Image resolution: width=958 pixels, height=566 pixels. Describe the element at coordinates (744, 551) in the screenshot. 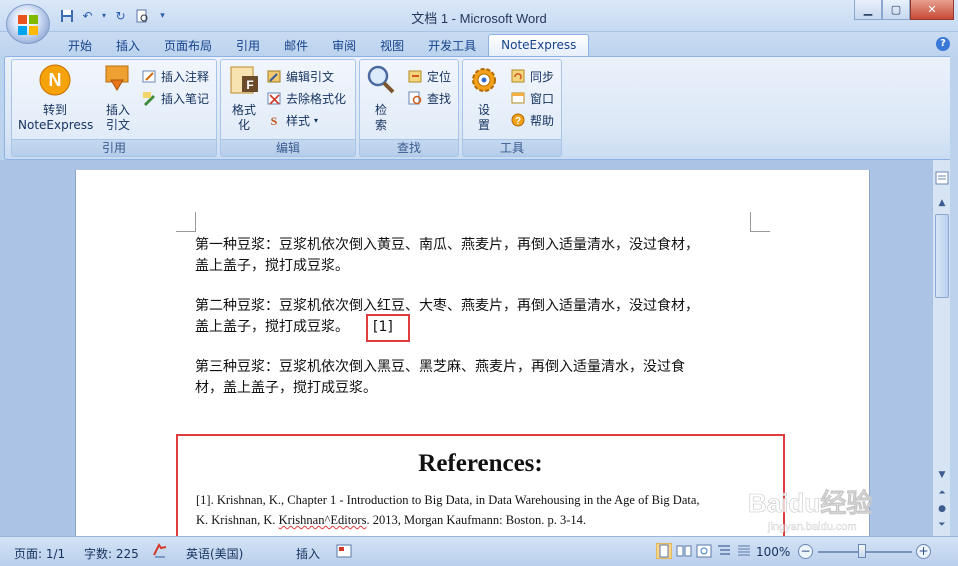

I see `draft-view-icon` at that location.